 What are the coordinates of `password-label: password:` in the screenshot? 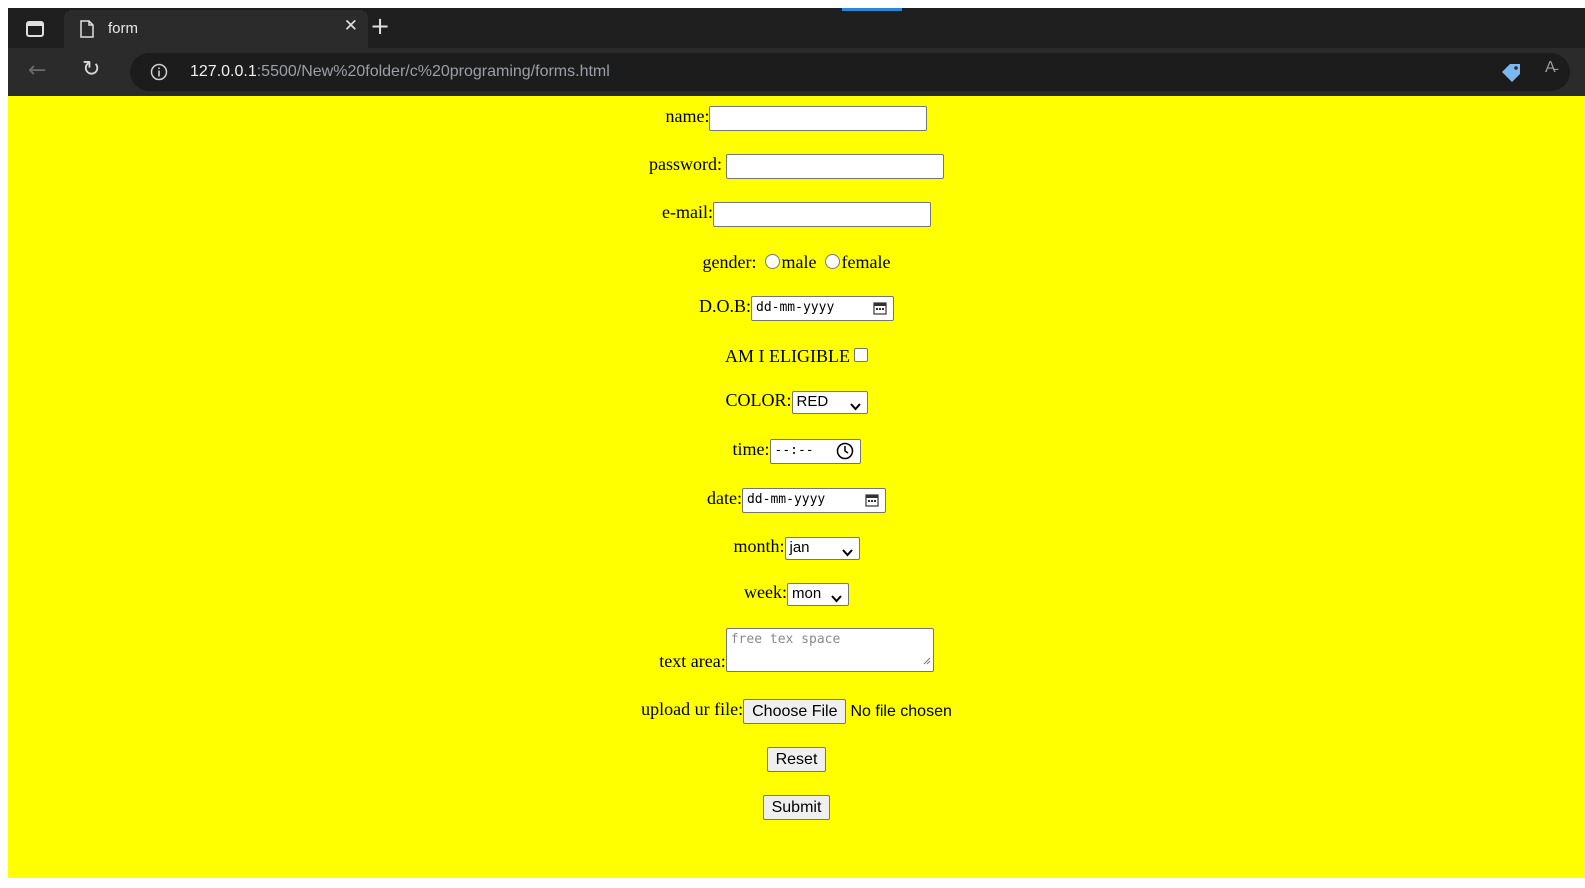 It's located at (685, 164).